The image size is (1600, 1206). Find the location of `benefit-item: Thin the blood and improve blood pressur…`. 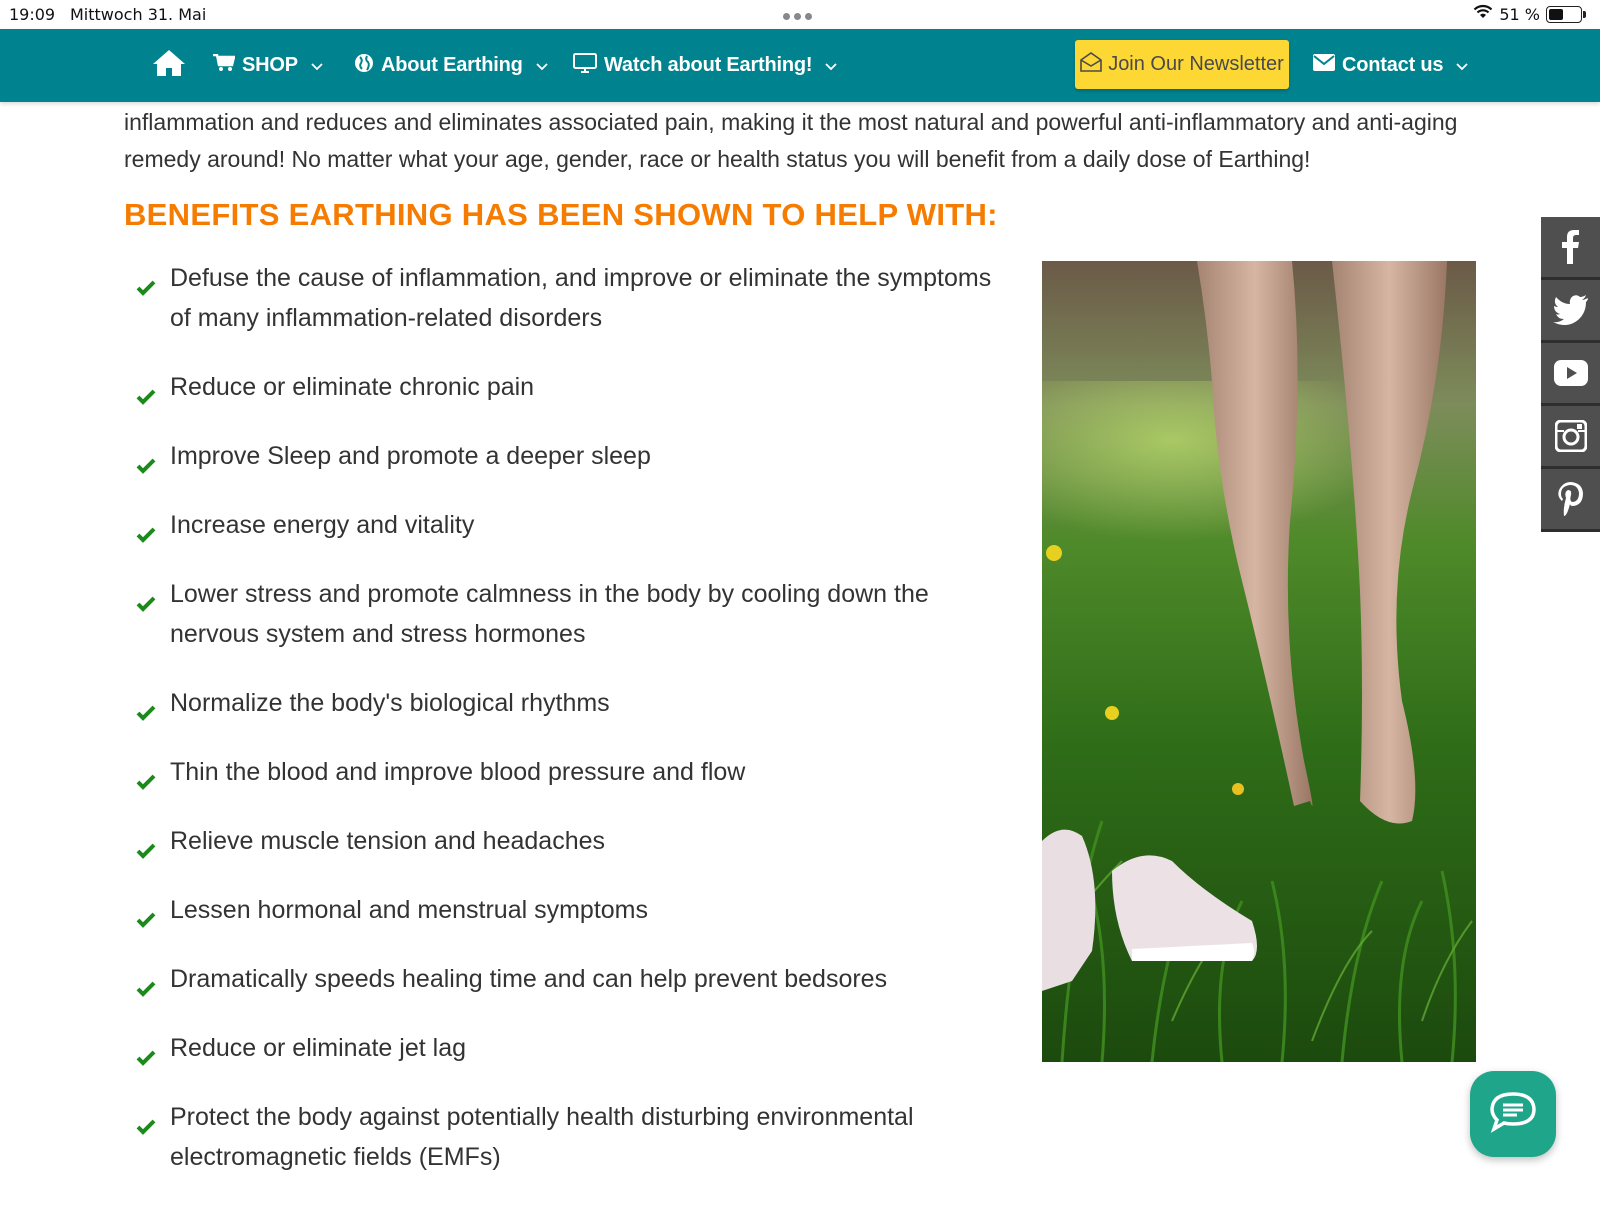

benefit-item: Thin the blood and improve blood pressur… is located at coordinates (586, 772).